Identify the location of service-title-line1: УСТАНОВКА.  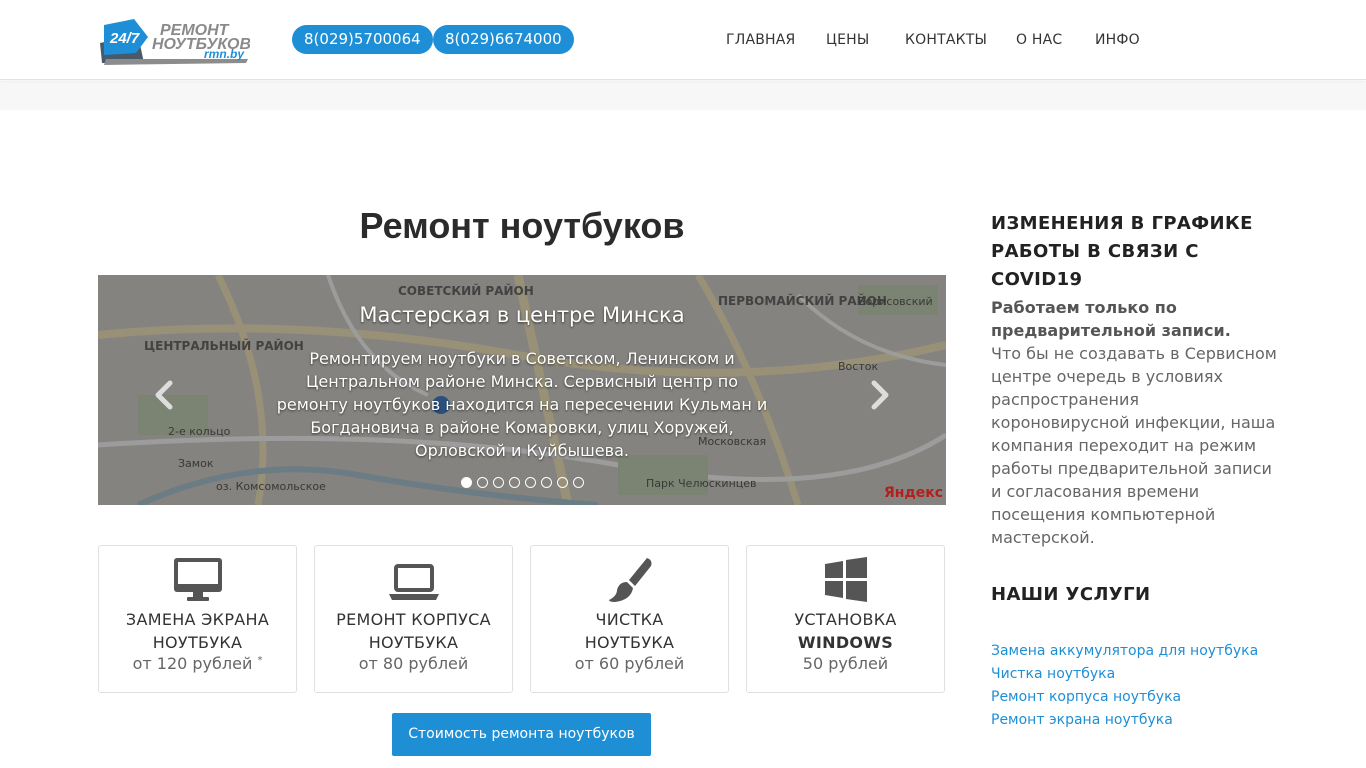
(845, 619).